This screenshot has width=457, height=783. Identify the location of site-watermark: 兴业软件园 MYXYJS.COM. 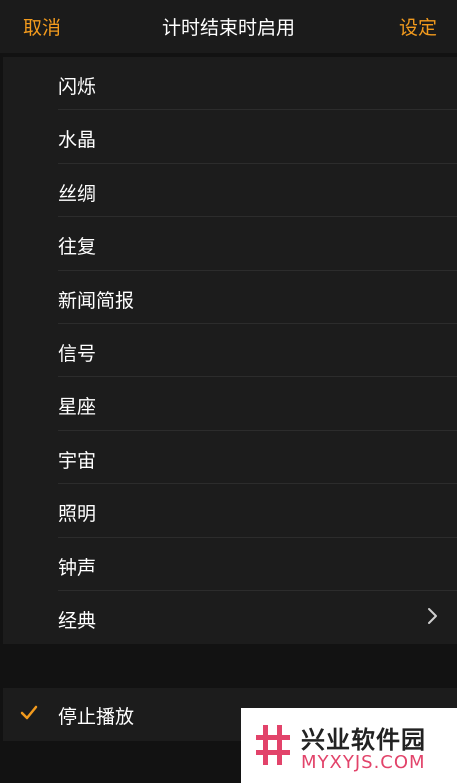
(349, 745).